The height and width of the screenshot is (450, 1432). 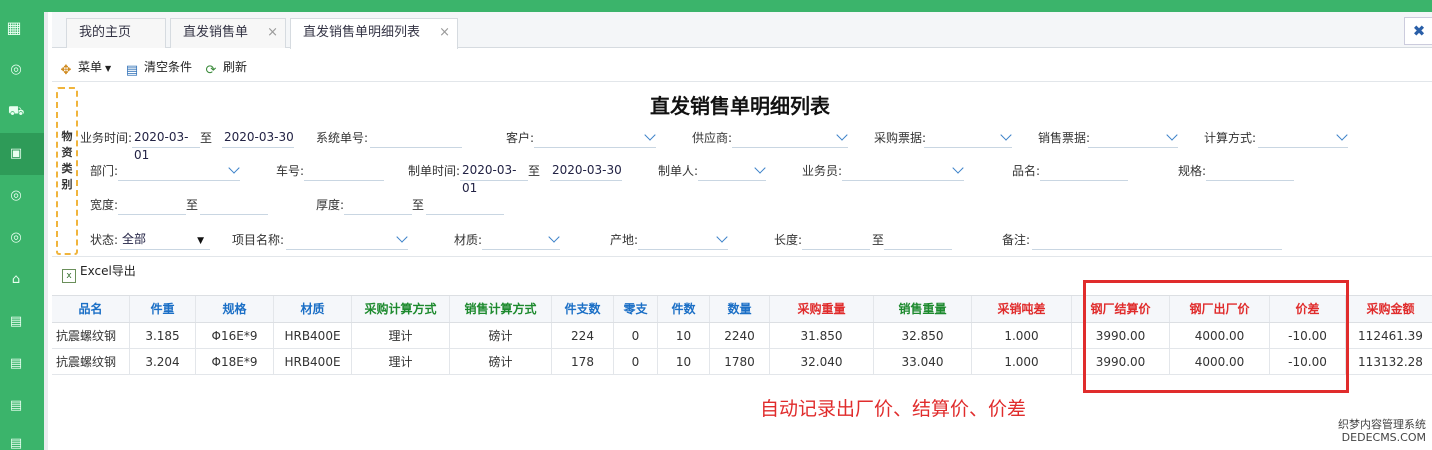 I want to click on thickness-to-input, so click(x=465, y=205).